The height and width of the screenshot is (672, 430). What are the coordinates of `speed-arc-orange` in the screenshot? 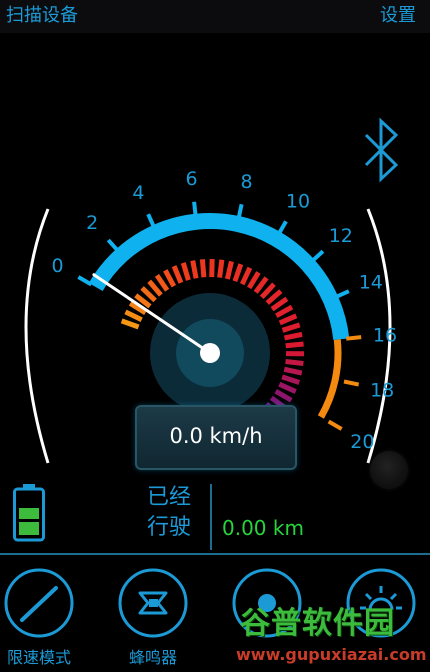 It's located at (329, 379).